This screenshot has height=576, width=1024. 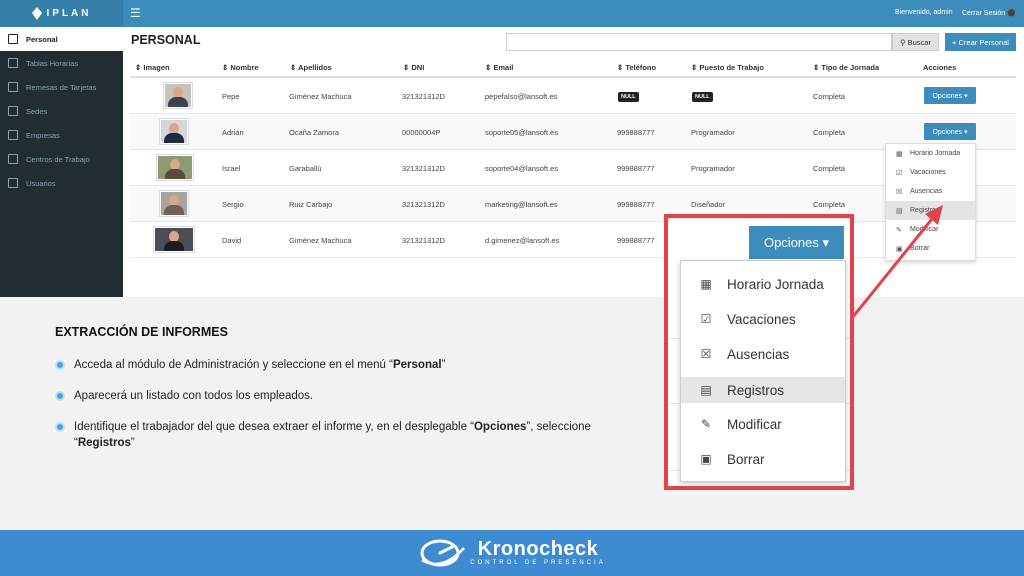 What do you see at coordinates (899, 230) in the screenshot?
I see `pencil-icon: ✎` at bounding box center [899, 230].